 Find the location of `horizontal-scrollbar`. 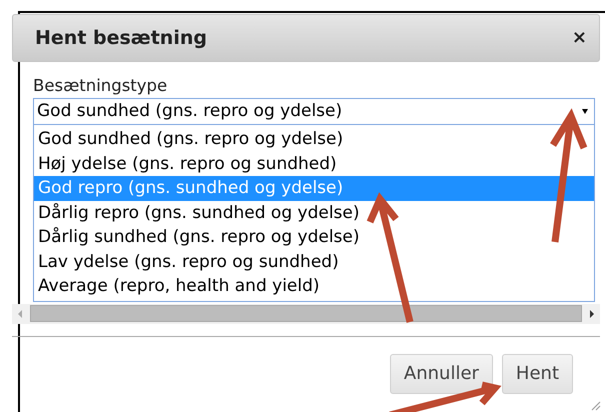

horizontal-scrollbar is located at coordinates (306, 314).